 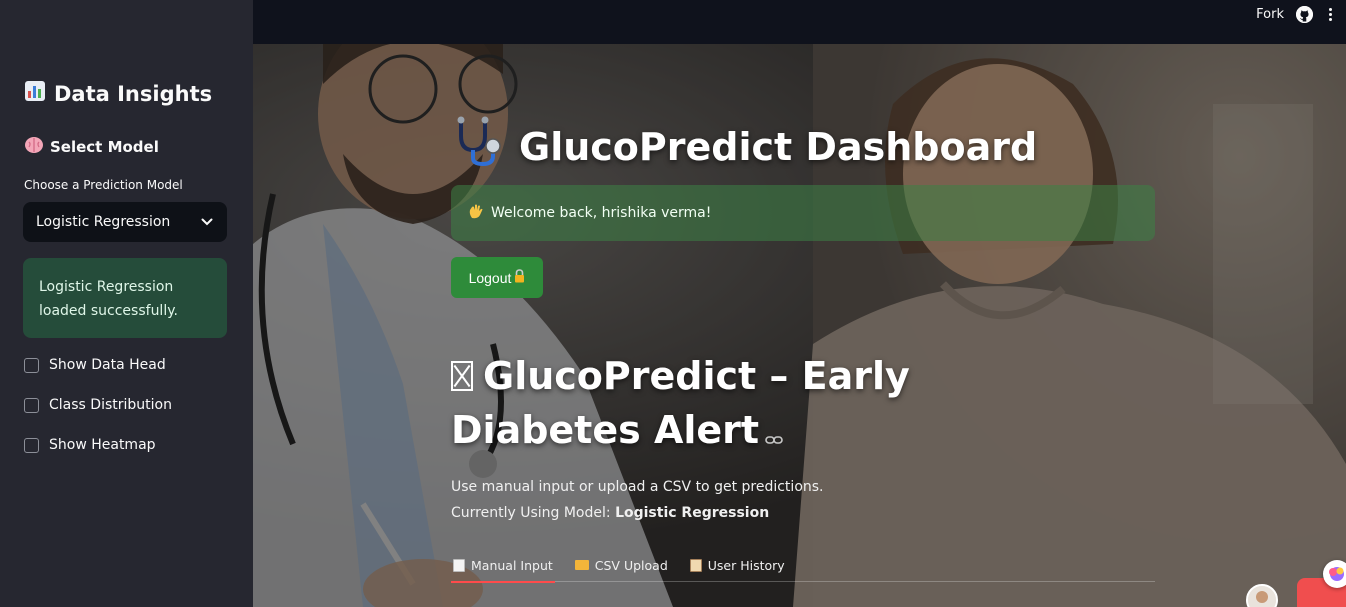 What do you see at coordinates (512, 565) in the screenshot?
I see `tab-label: Manual Input` at bounding box center [512, 565].